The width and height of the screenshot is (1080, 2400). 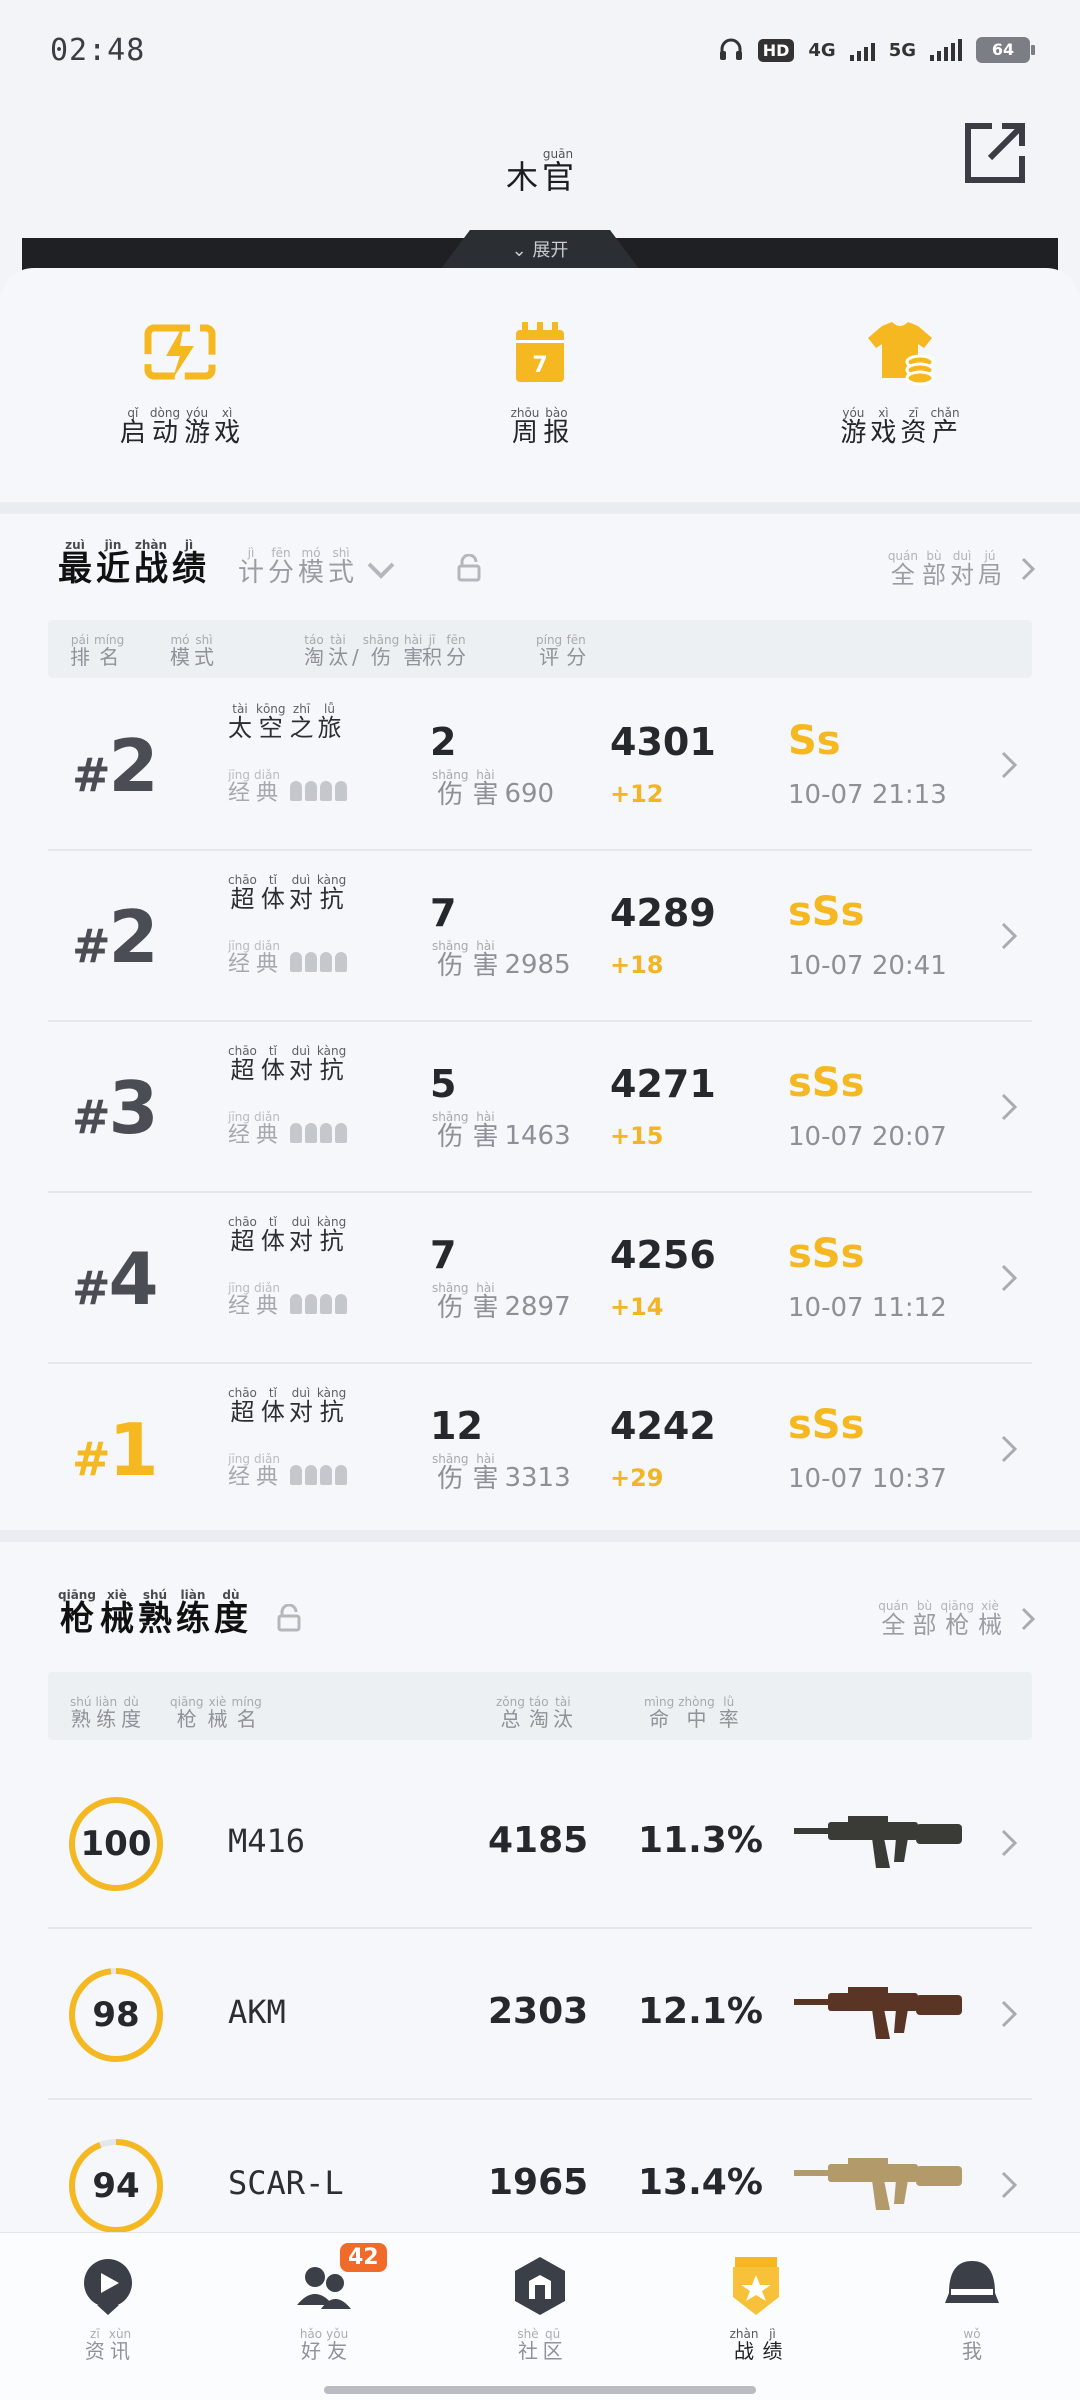 I want to click on match-time: 10-07 20:07, so click(x=867, y=1137).